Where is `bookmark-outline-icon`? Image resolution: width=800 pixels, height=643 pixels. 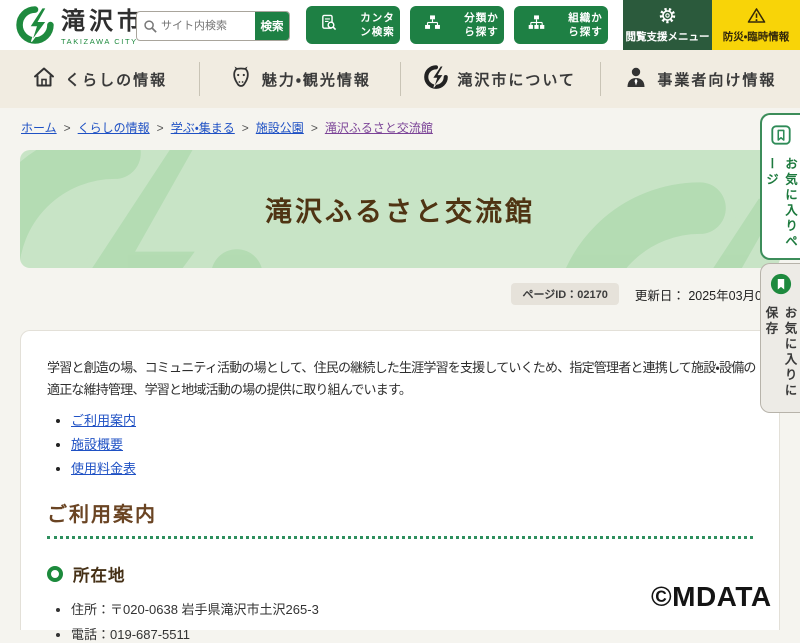
bookmark-outline-icon is located at coordinates (781, 137).